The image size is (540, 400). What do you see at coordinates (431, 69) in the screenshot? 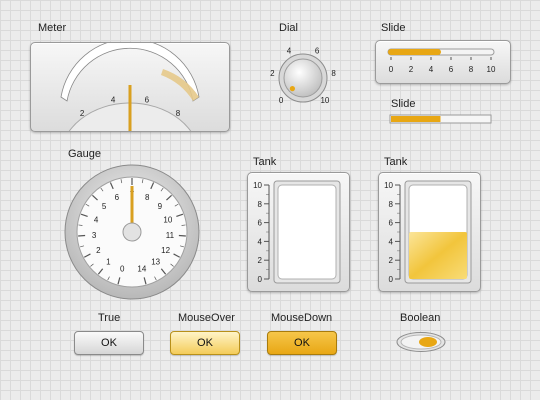
I see `slide1-tick-label: 4` at bounding box center [431, 69].